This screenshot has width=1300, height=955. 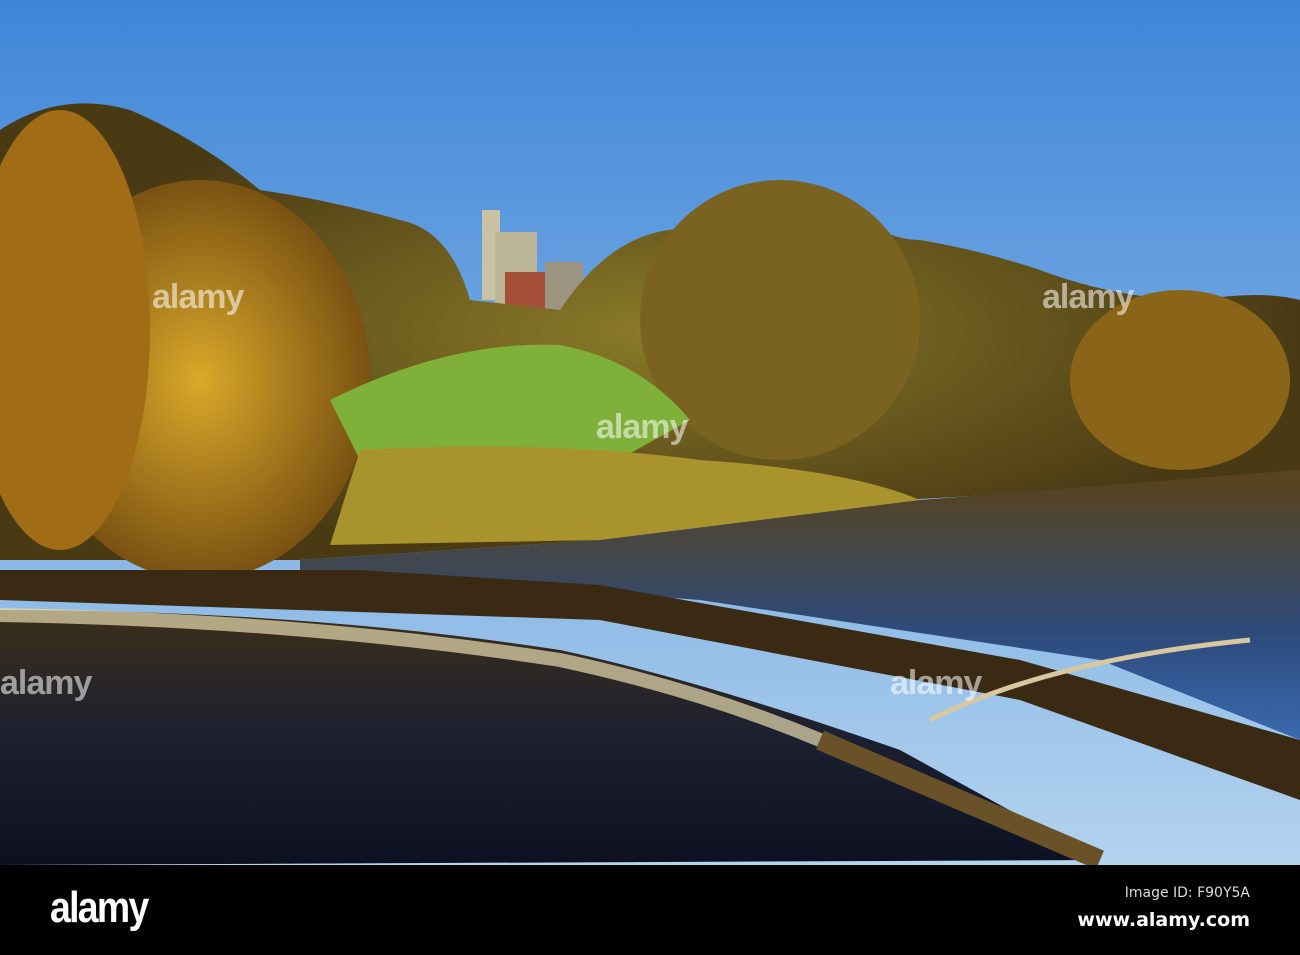 I want to click on alamy-logo: alamy, so click(x=99, y=907).